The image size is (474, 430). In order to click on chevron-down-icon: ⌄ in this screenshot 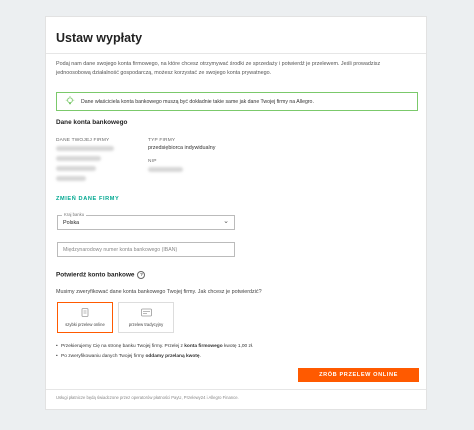, I will do `click(226, 221)`.